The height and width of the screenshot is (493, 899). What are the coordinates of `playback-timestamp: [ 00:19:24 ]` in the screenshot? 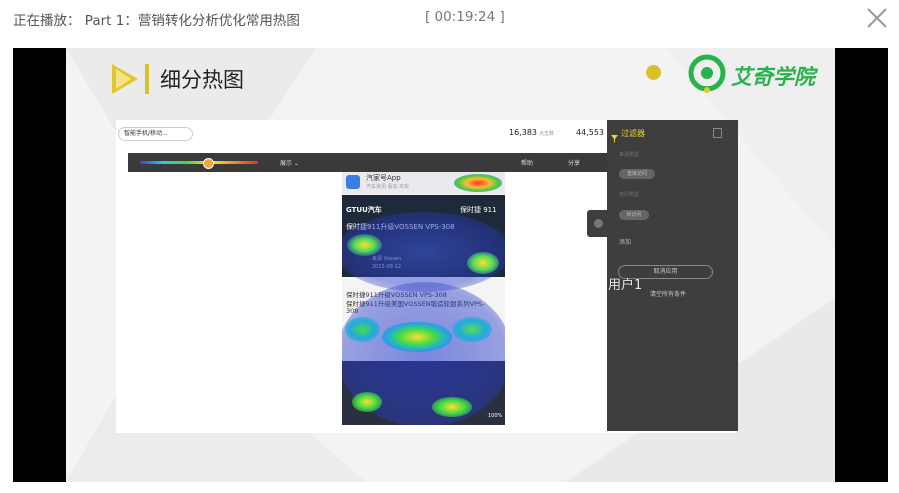 It's located at (465, 17).